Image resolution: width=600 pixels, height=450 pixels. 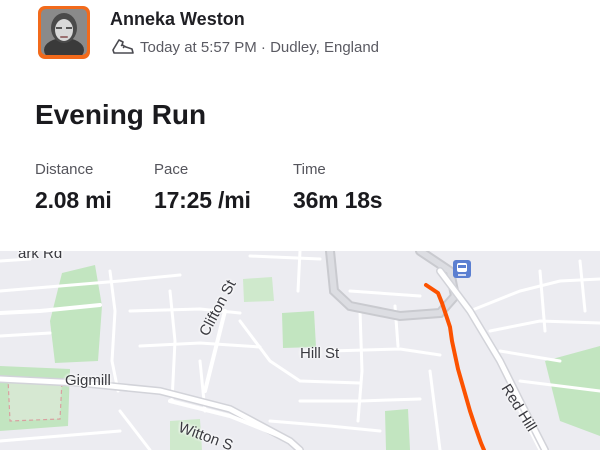 I want to click on activity-meta: Today at 5:57 PM · Dudley, England, so click(x=244, y=47).